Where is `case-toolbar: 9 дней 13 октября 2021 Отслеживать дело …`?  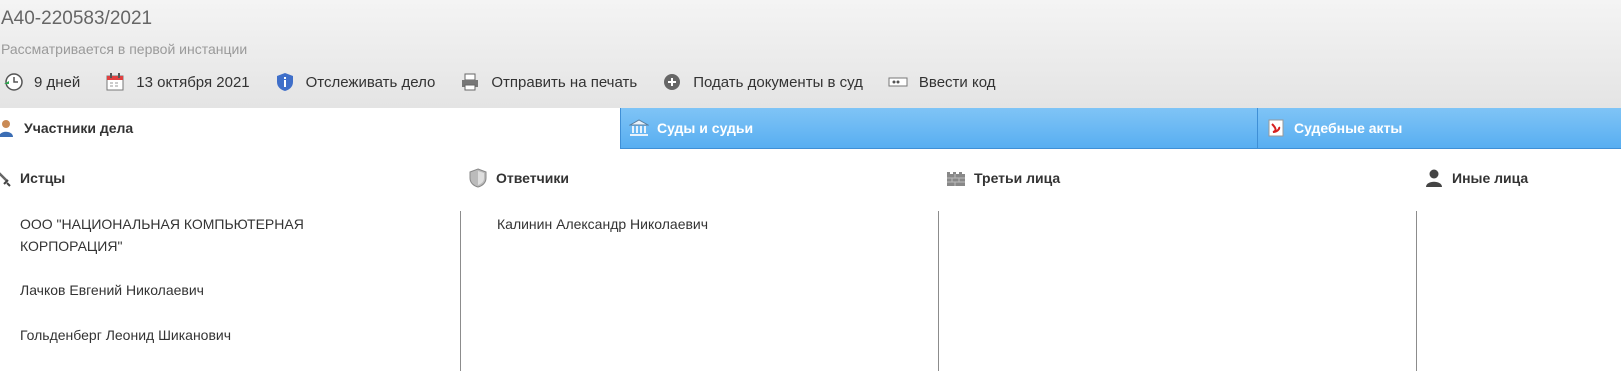
case-toolbar: 9 дней 13 октября 2021 Отслеживать дело … is located at coordinates (509, 82).